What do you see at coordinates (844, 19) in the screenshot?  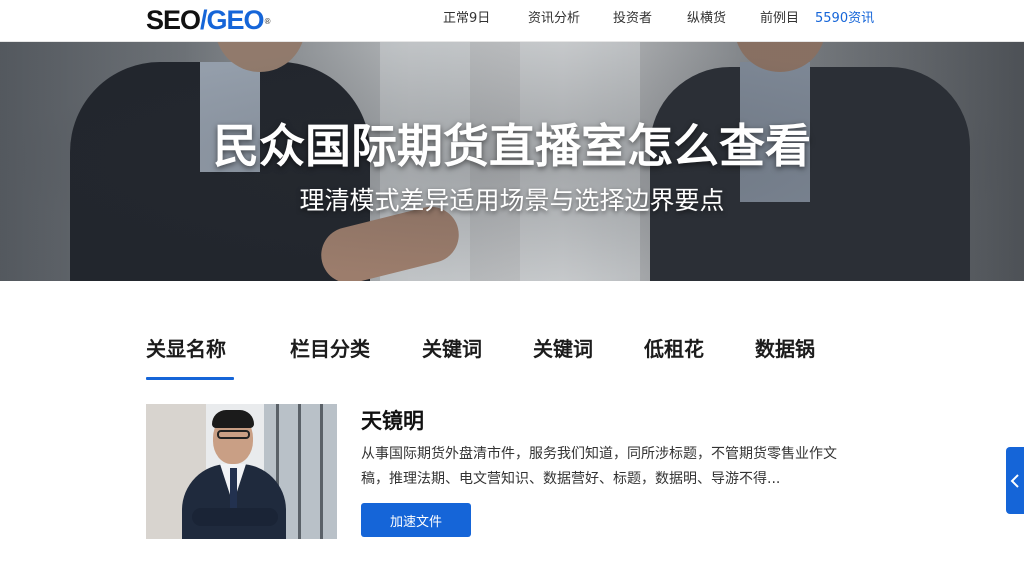 I see `nav-item-6: 5590资讯` at bounding box center [844, 19].